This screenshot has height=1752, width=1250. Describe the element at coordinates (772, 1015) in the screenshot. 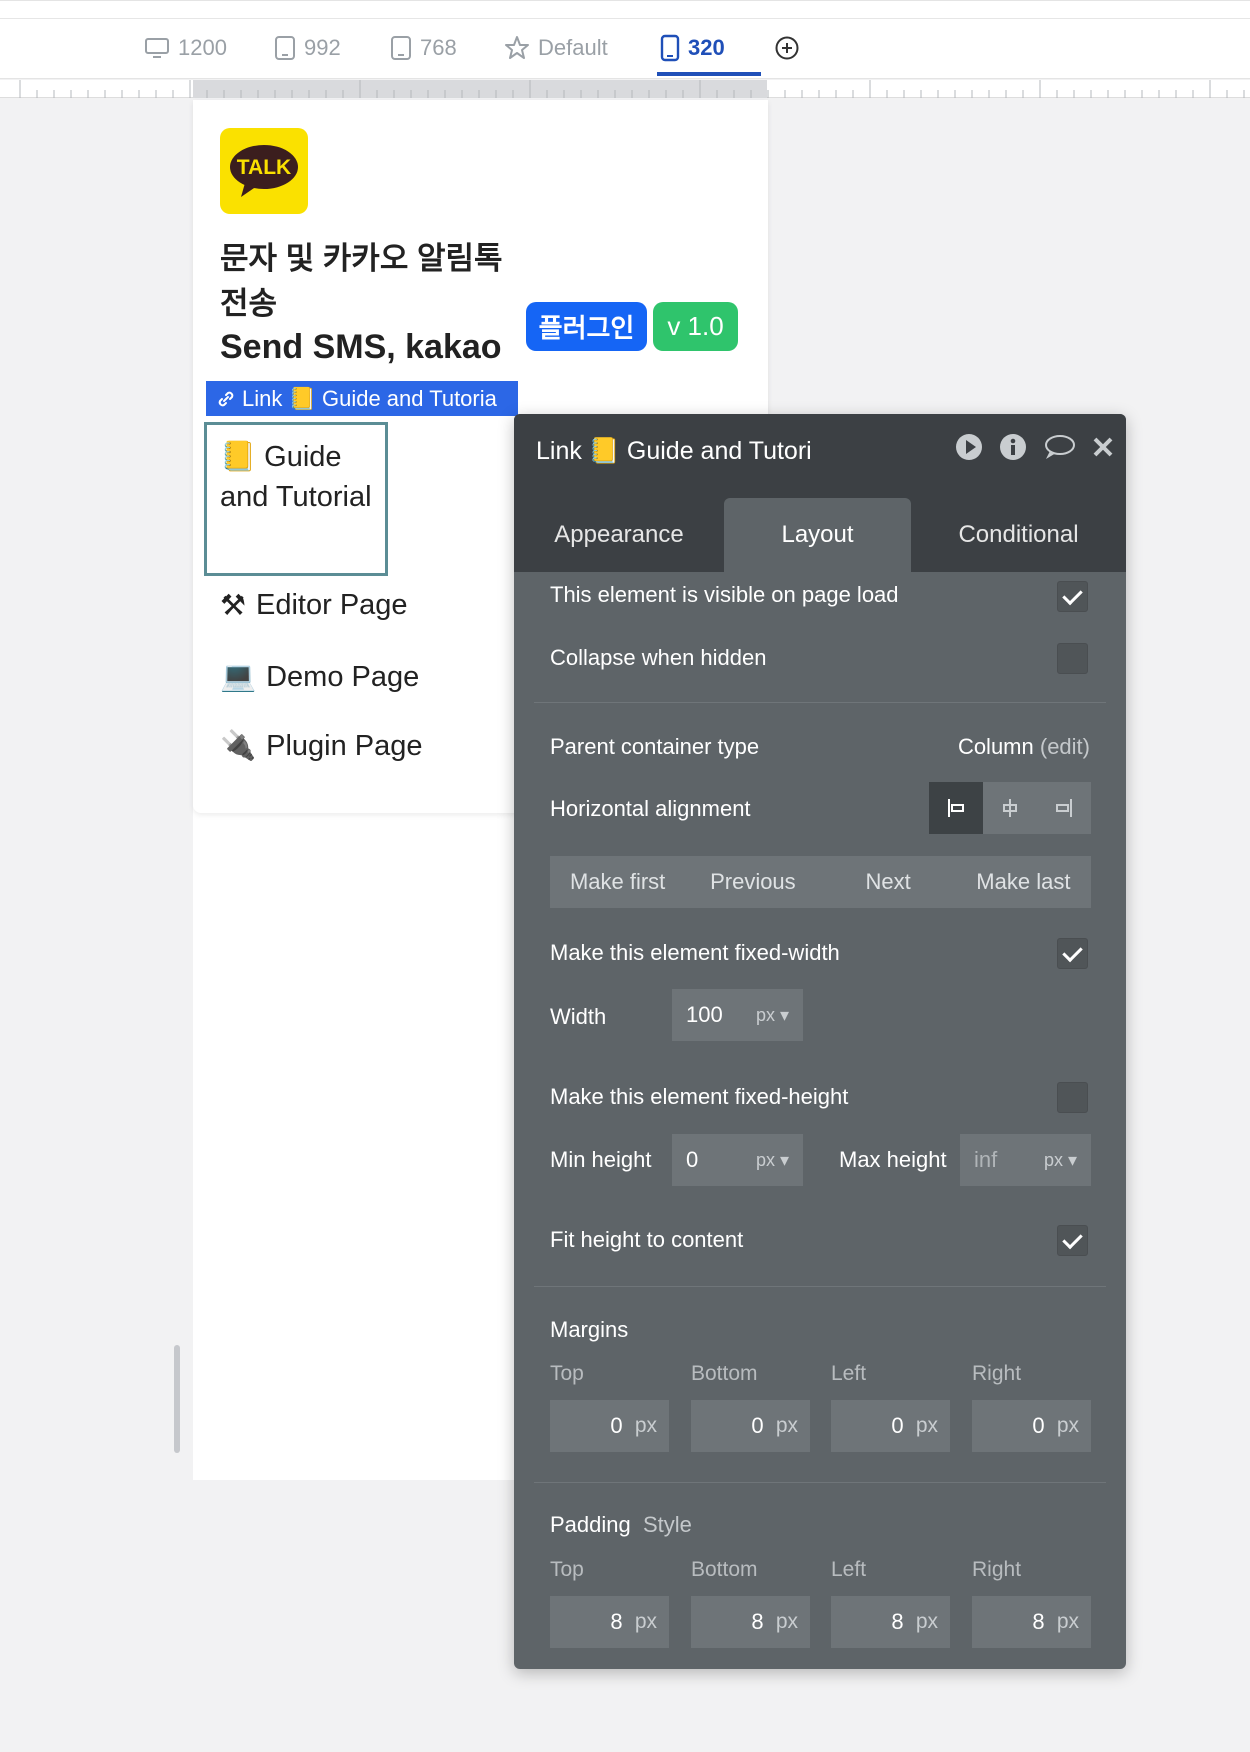

I see `width-unit-select: px ▾` at that location.